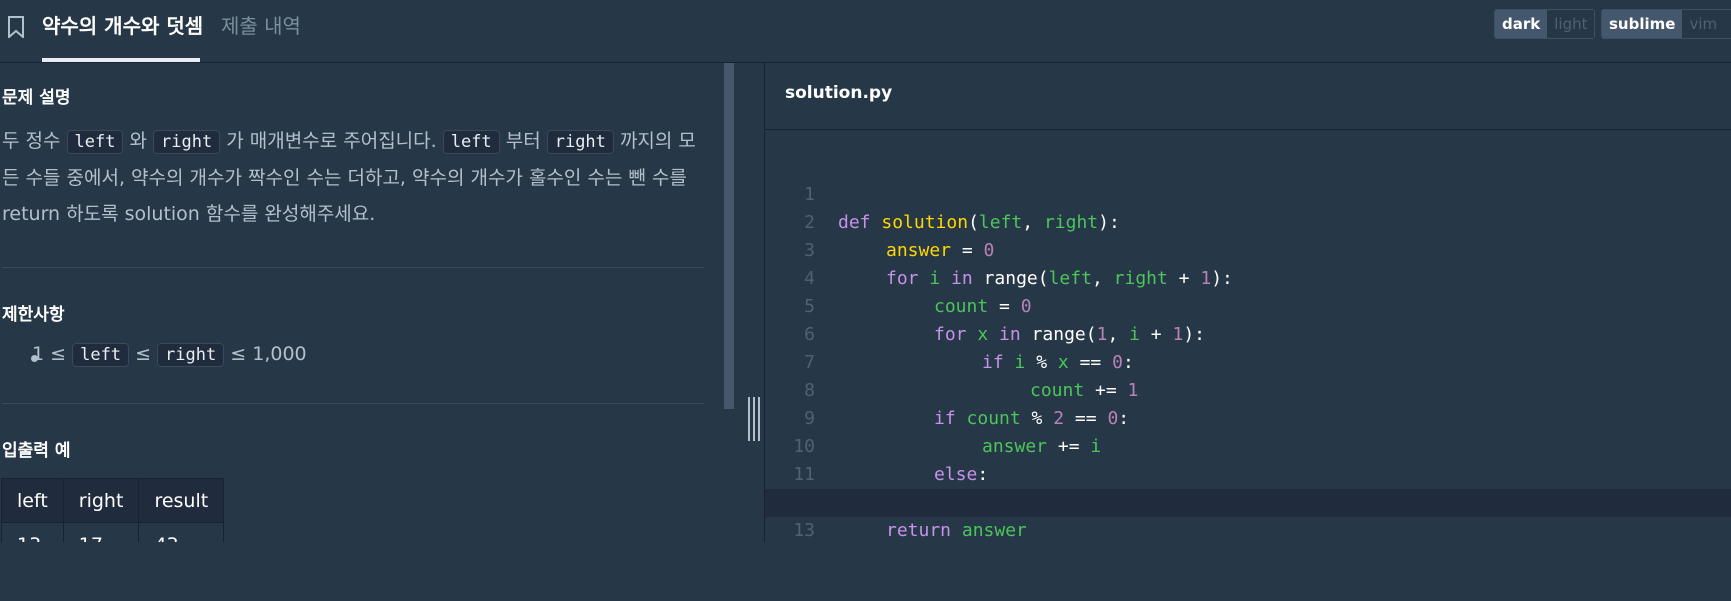 Image resolution: width=1731 pixels, height=601 pixels. Describe the element at coordinates (181, 500) in the screenshot. I see `column-header: result` at that location.